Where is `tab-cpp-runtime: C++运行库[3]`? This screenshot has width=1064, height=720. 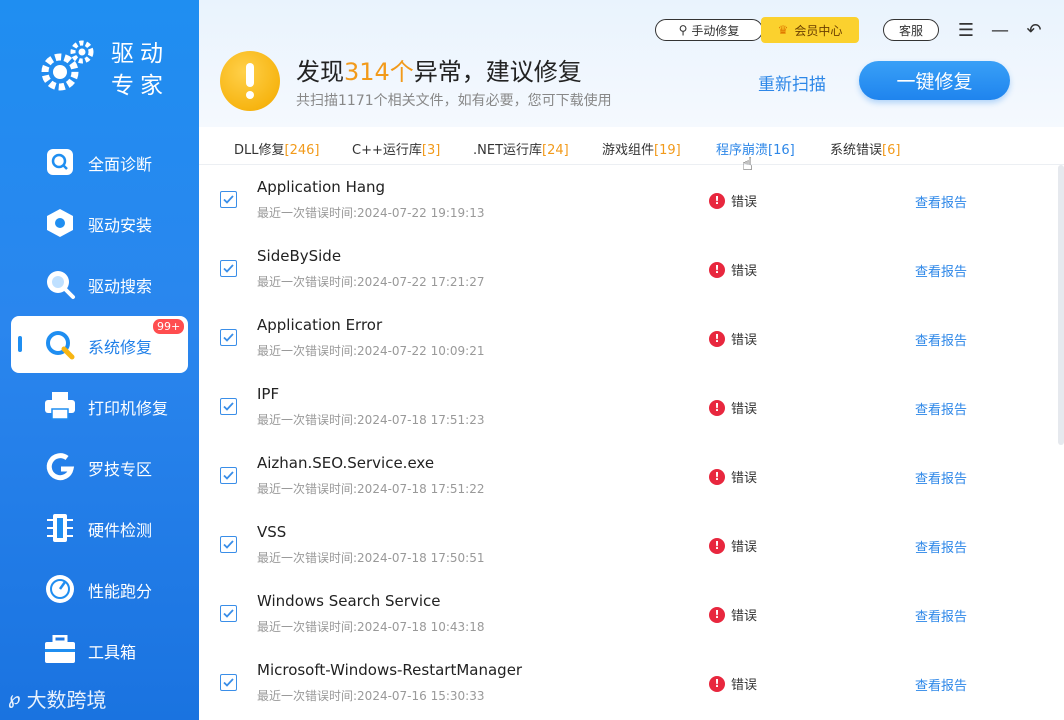
tab-cpp-runtime: C++运行库[3] is located at coordinates (396, 148).